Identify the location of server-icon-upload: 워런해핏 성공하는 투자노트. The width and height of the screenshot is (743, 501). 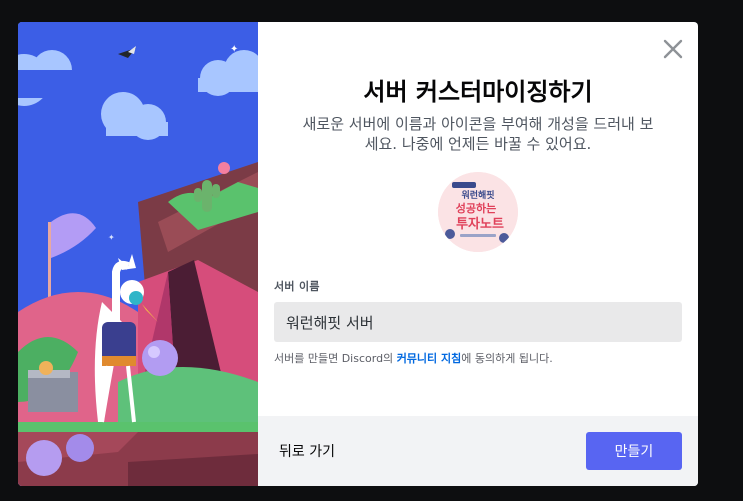
(478, 212).